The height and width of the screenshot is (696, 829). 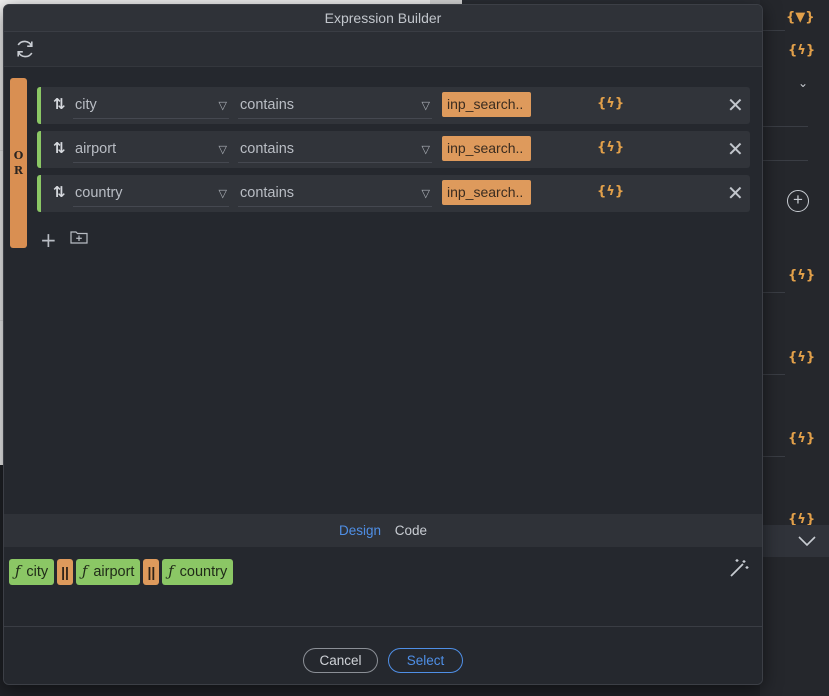 What do you see at coordinates (99, 193) in the screenshot?
I see `field-select-value: country` at bounding box center [99, 193].